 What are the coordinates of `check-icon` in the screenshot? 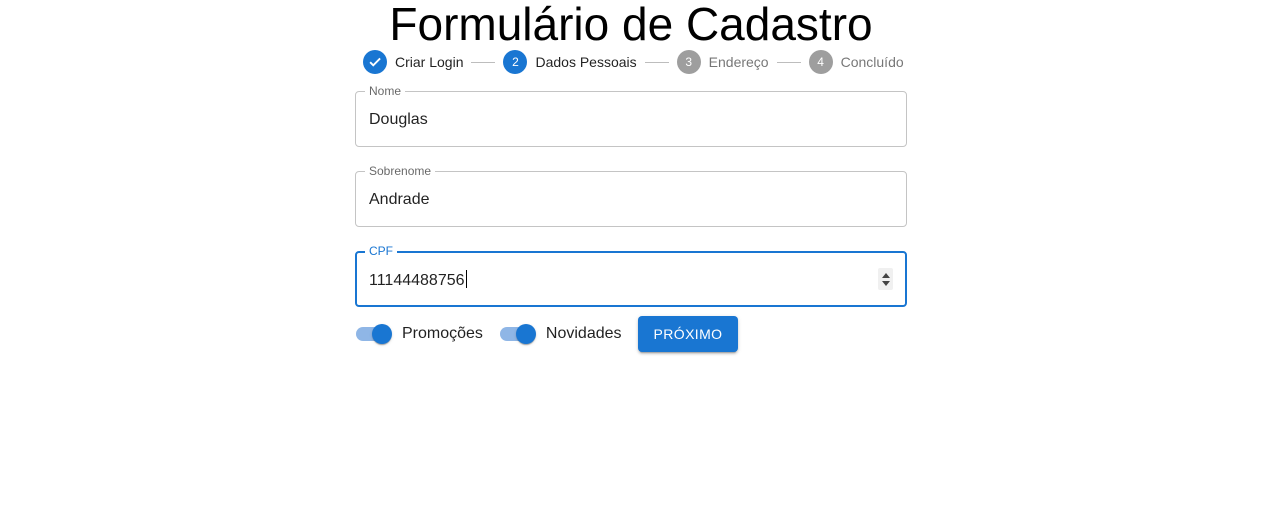 It's located at (375, 62).